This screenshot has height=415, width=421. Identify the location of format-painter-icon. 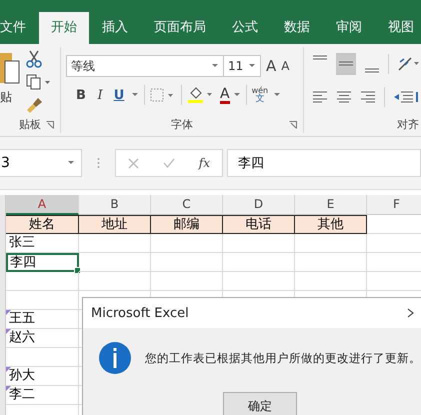
(35, 105).